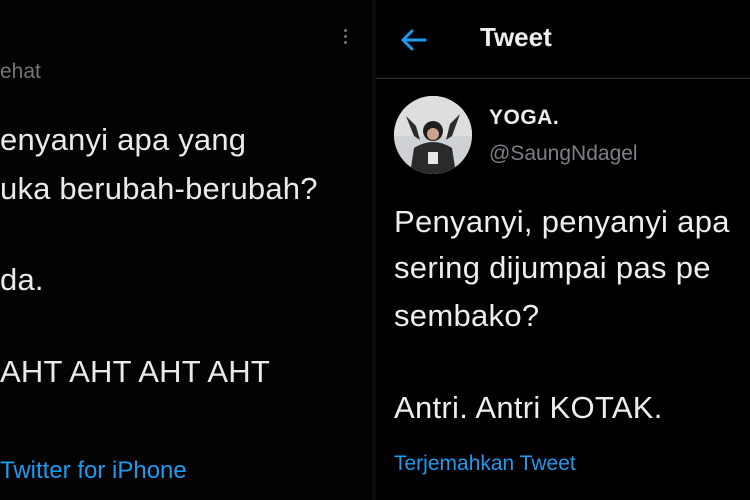 This screenshot has width=750, height=500. What do you see at coordinates (562, 221) in the screenshot?
I see `tweet-text-line: Penyanyi, penyanyi apa` at bounding box center [562, 221].